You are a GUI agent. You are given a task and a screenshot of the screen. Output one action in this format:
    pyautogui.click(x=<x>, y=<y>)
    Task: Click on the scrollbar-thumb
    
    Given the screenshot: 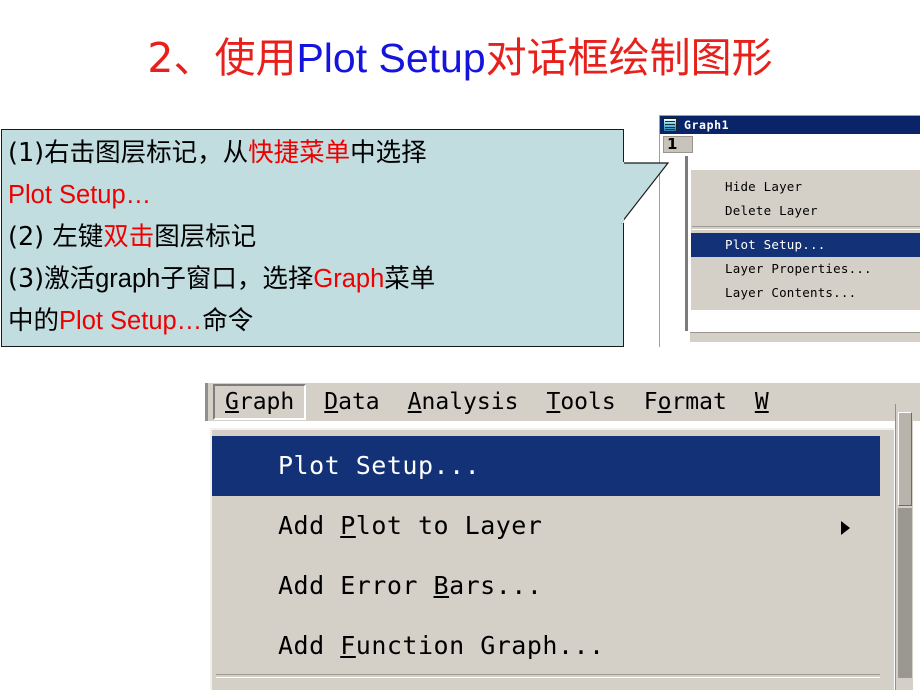 What is the action you would take?
    pyautogui.click(x=905, y=459)
    